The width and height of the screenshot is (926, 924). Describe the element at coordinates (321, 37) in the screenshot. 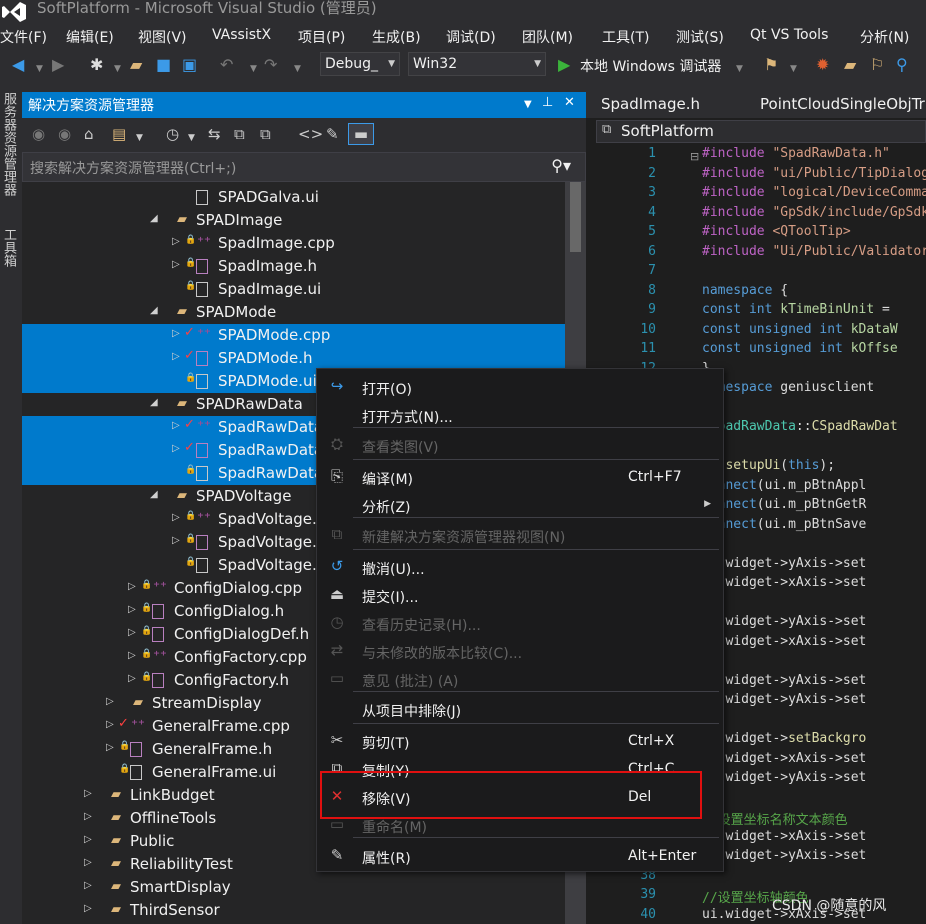

I see `menu-project: 项目(P)` at that location.